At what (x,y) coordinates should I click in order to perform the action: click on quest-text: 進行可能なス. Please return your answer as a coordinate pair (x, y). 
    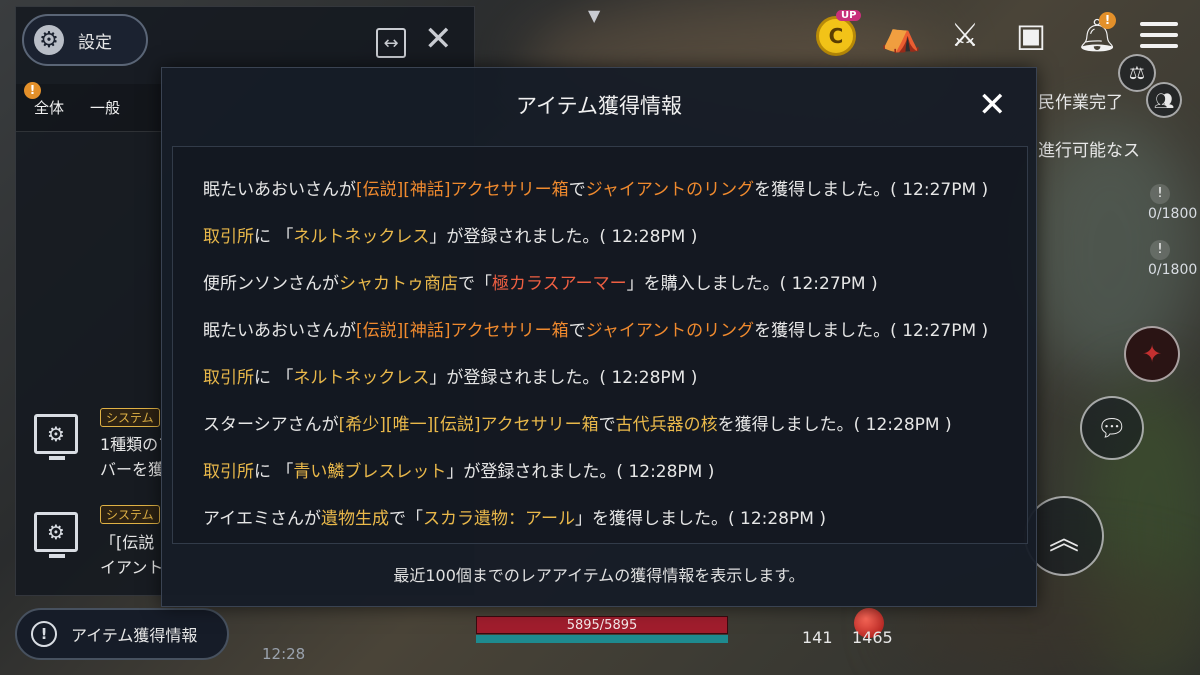
    Looking at the image, I should click on (1089, 148).